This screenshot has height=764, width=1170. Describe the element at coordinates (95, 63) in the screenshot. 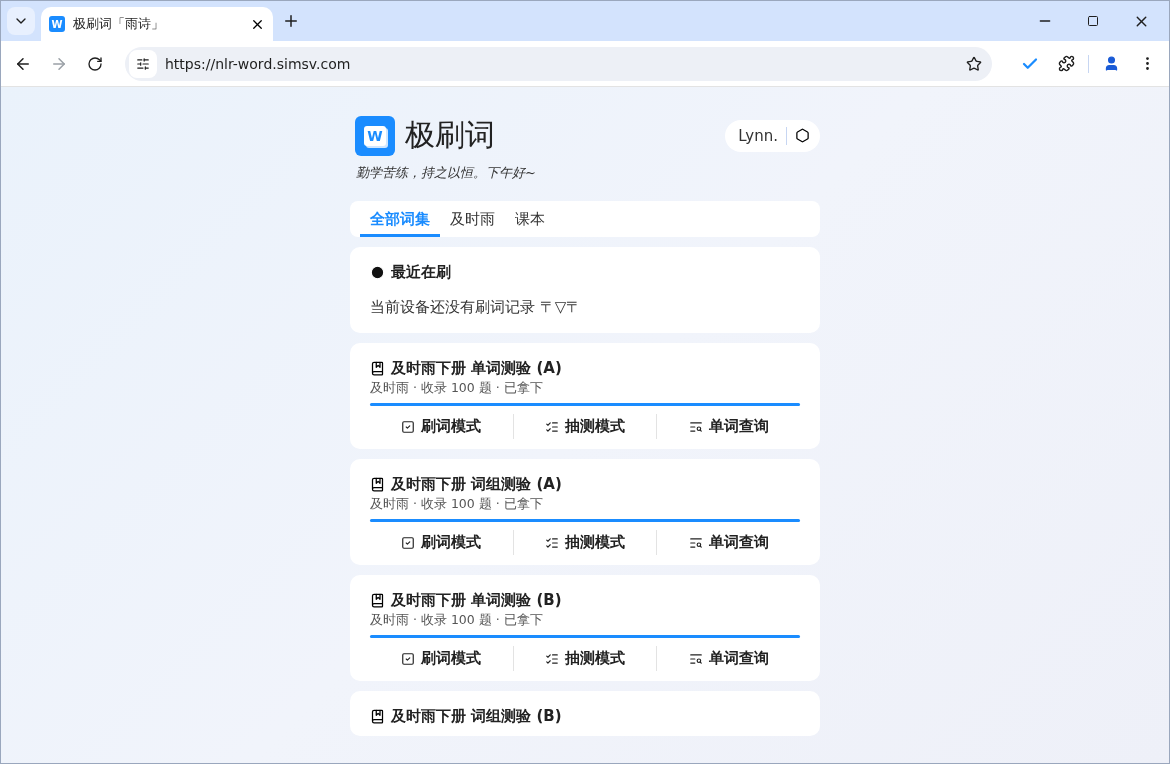

I see `reload-icon` at that location.